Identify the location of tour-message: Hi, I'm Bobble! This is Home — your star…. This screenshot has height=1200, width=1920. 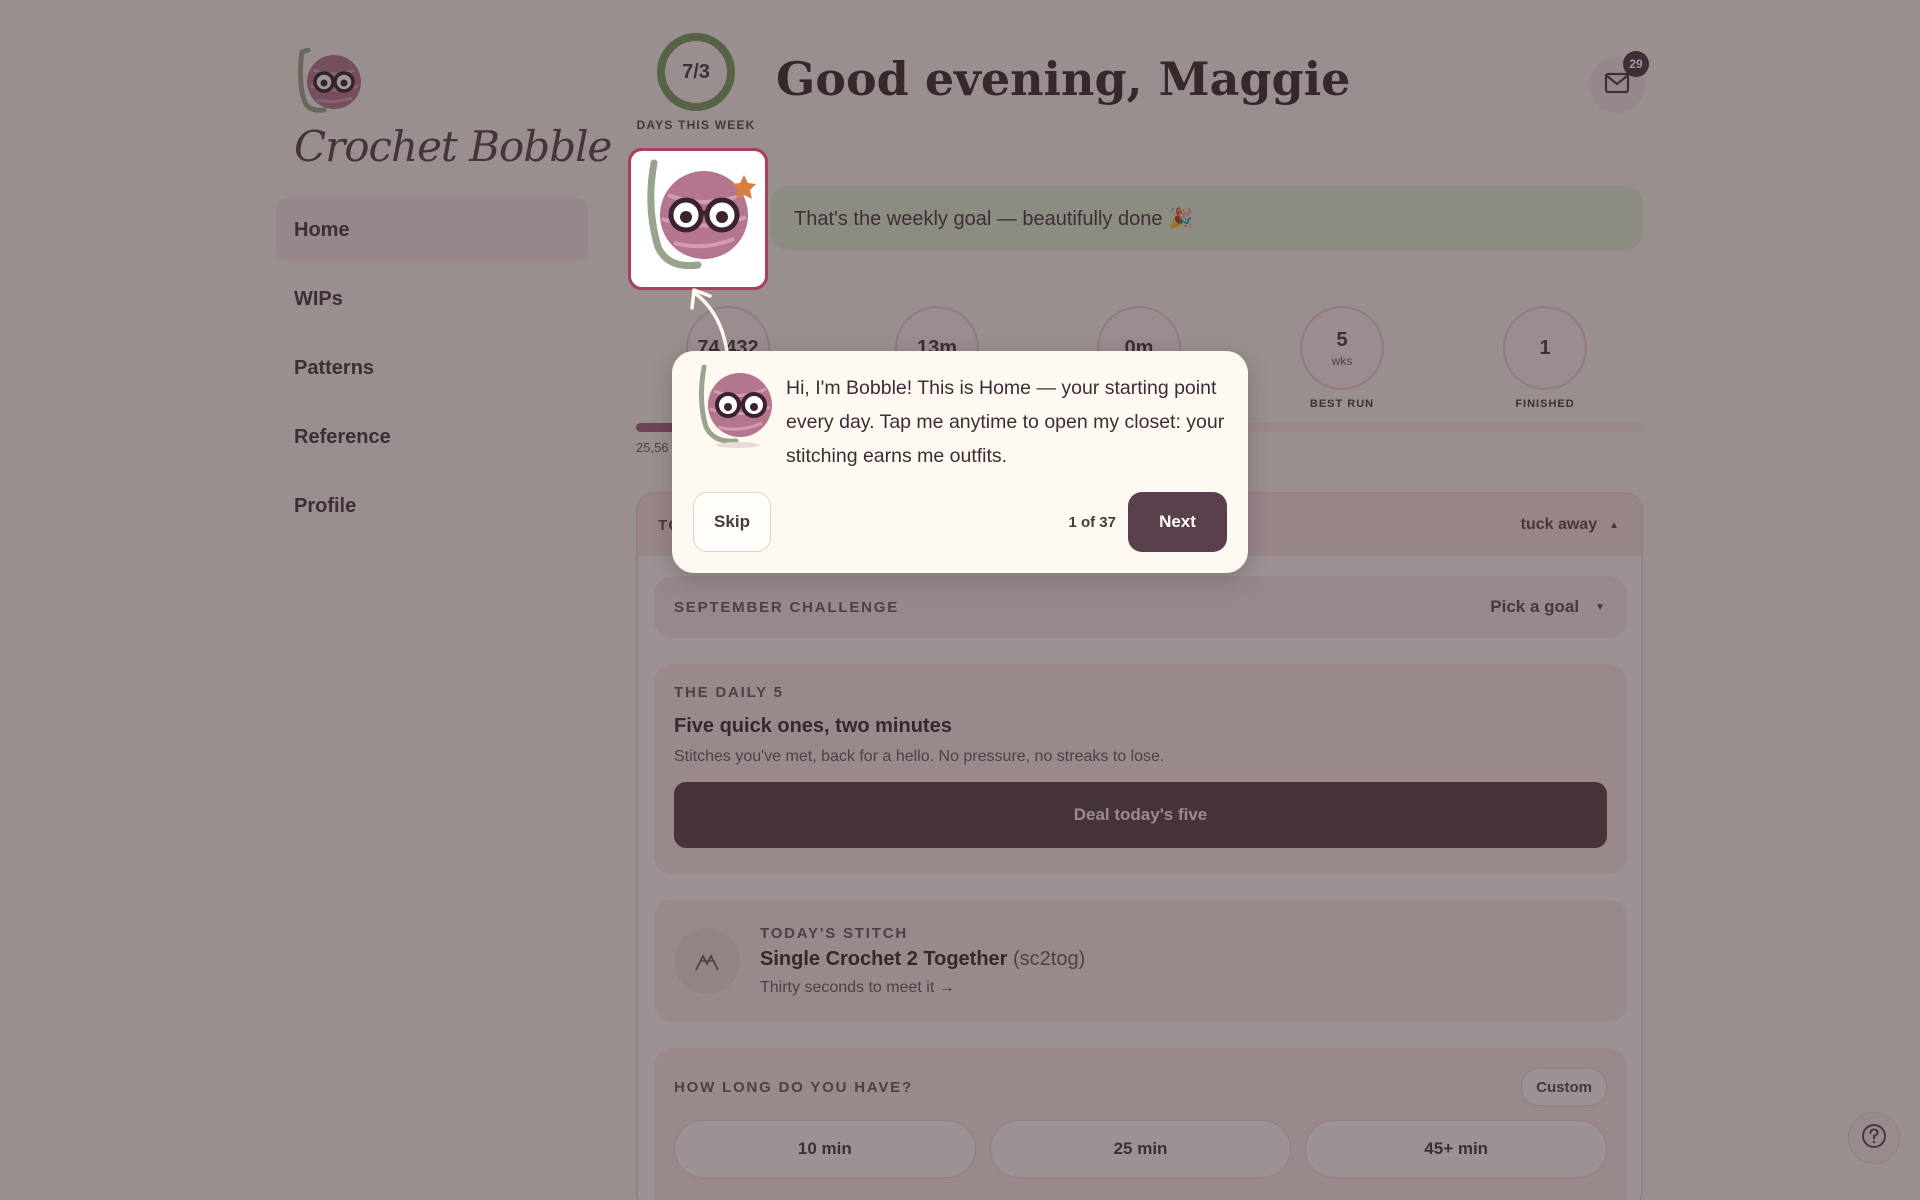
(1005, 422).